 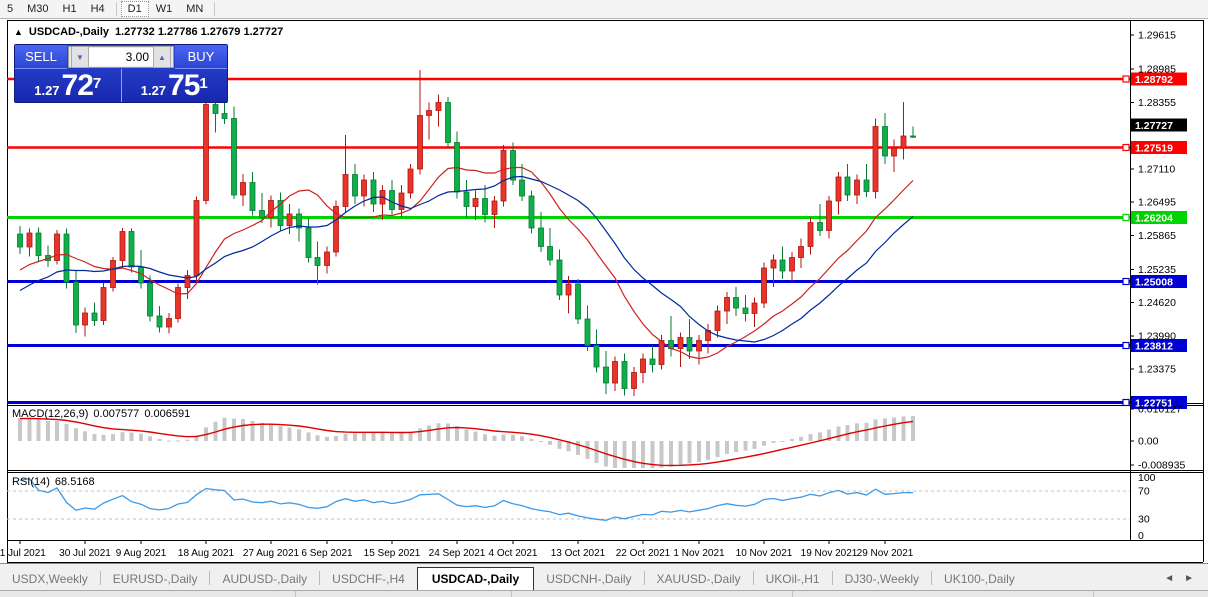 I want to click on svg-text: 1.29615, so click(x=1157, y=36).